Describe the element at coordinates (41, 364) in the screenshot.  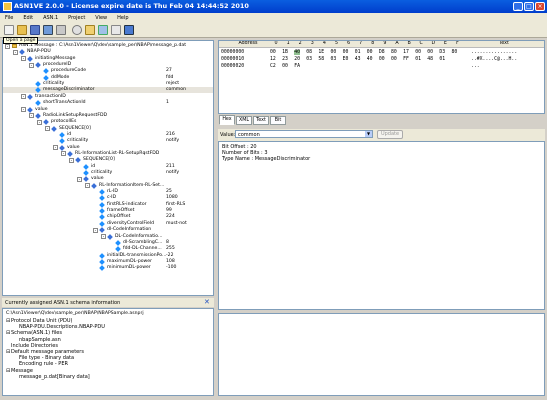
I see `schema-item: Encoding rule - PER` at that location.